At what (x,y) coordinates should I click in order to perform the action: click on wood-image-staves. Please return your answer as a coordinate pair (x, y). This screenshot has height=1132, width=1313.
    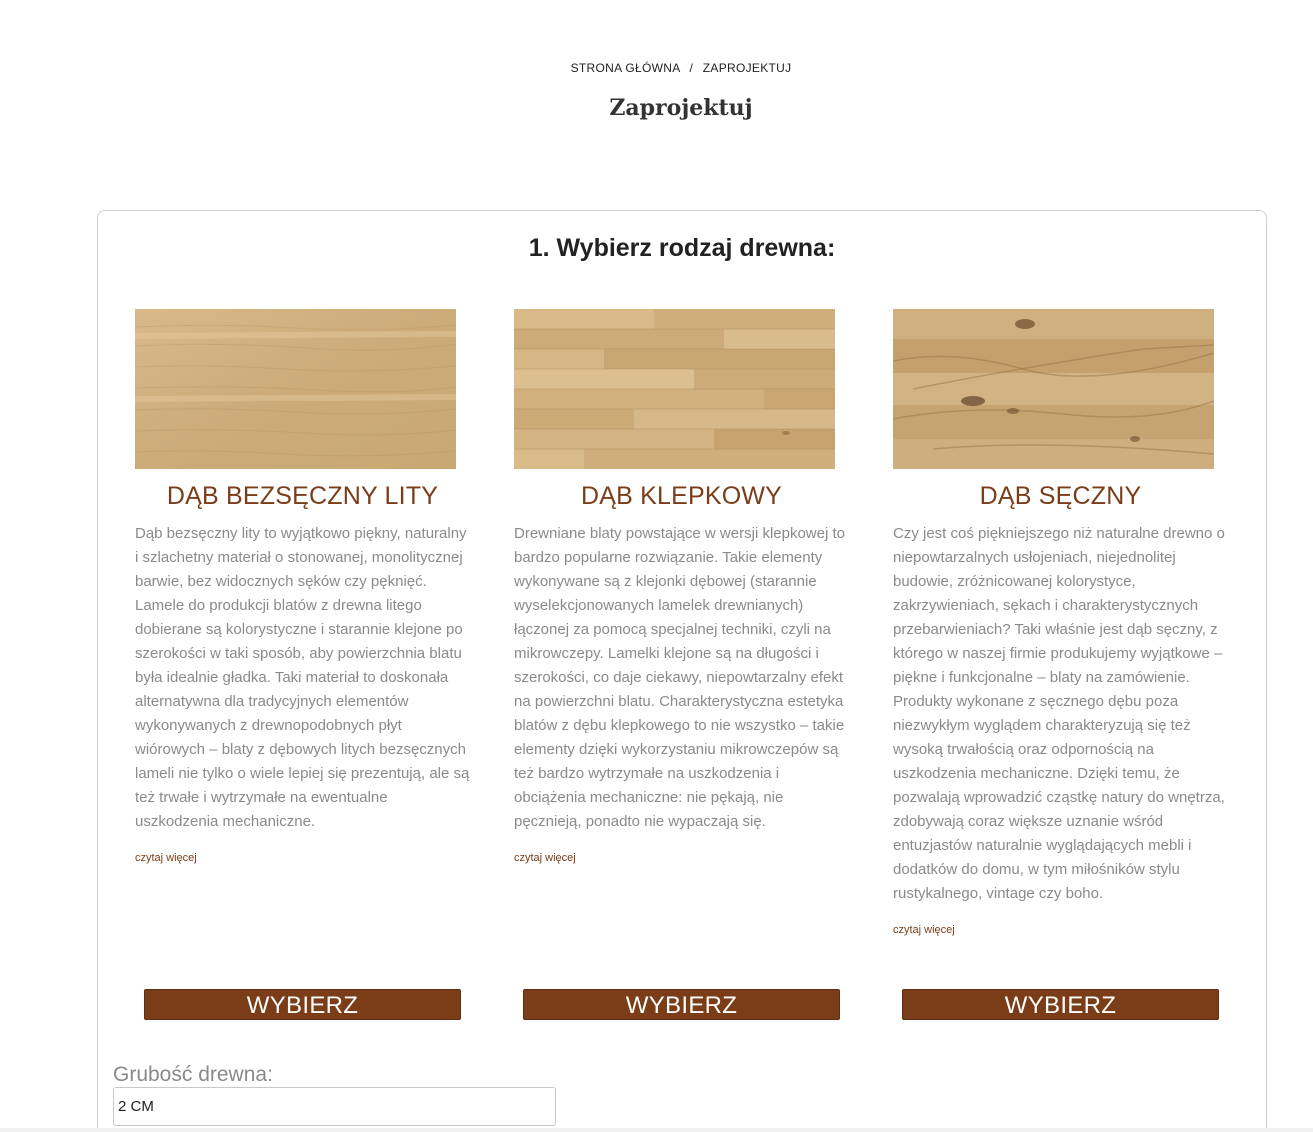
    Looking at the image, I should click on (674, 389).